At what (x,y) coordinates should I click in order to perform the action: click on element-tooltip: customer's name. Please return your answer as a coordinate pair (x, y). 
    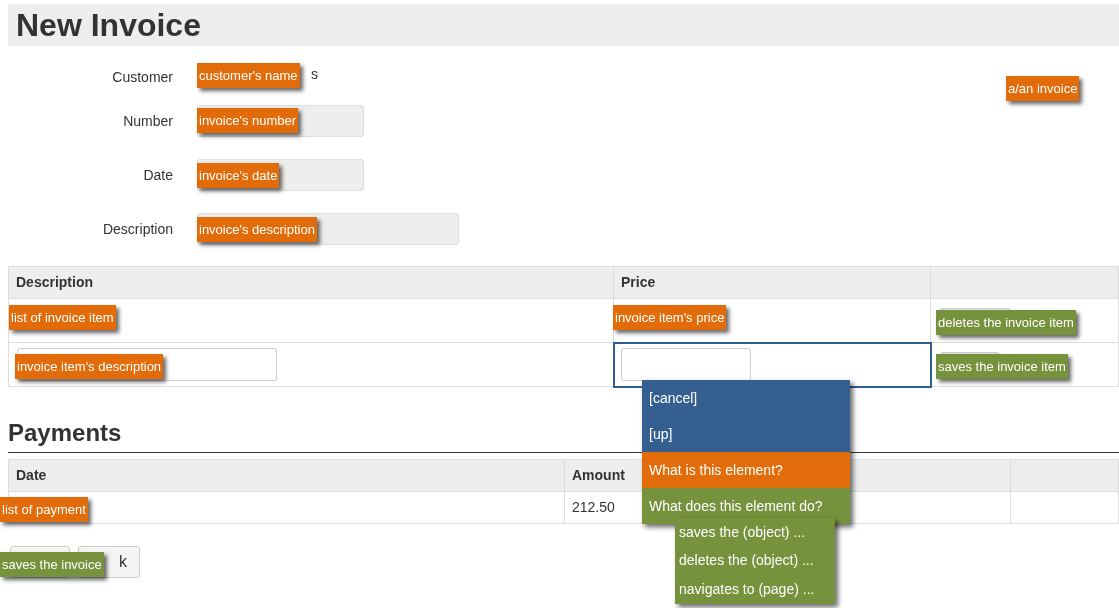
    Looking at the image, I should click on (248, 75).